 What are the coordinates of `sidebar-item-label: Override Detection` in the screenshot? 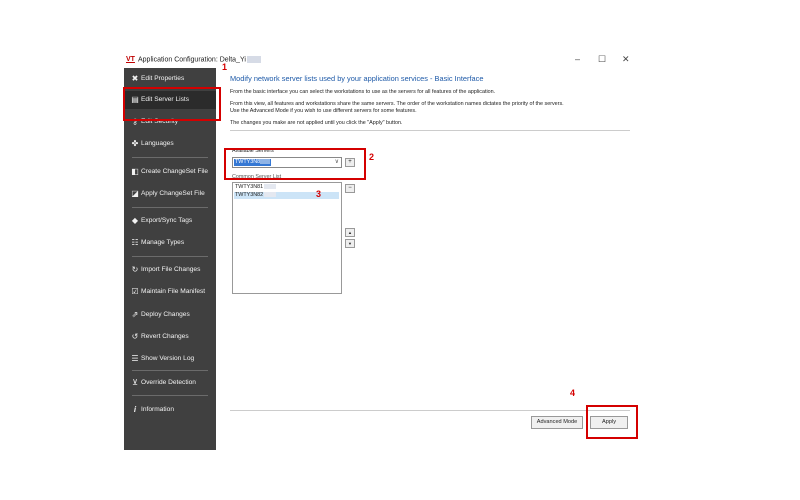 It's located at (168, 382).